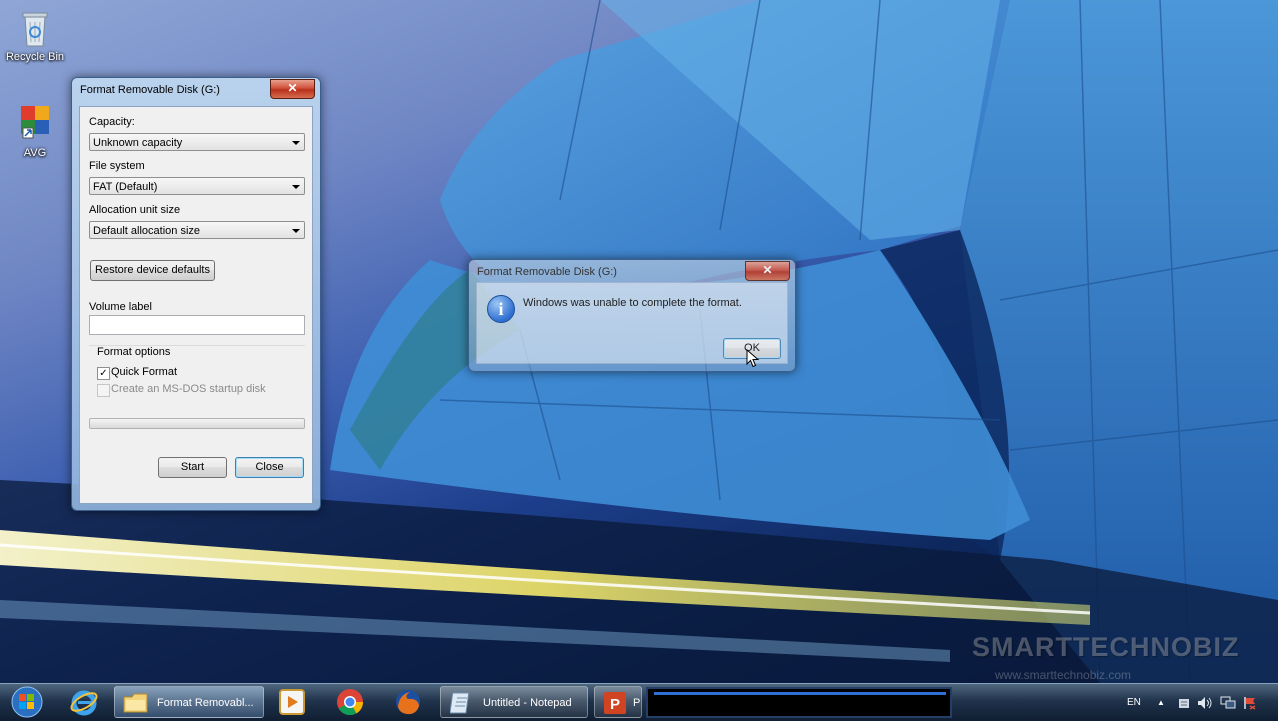 Image resolution: width=1278 pixels, height=721 pixels. What do you see at coordinates (125, 187) in the screenshot?
I see `filesystem-value: FAT (Default)` at bounding box center [125, 187].